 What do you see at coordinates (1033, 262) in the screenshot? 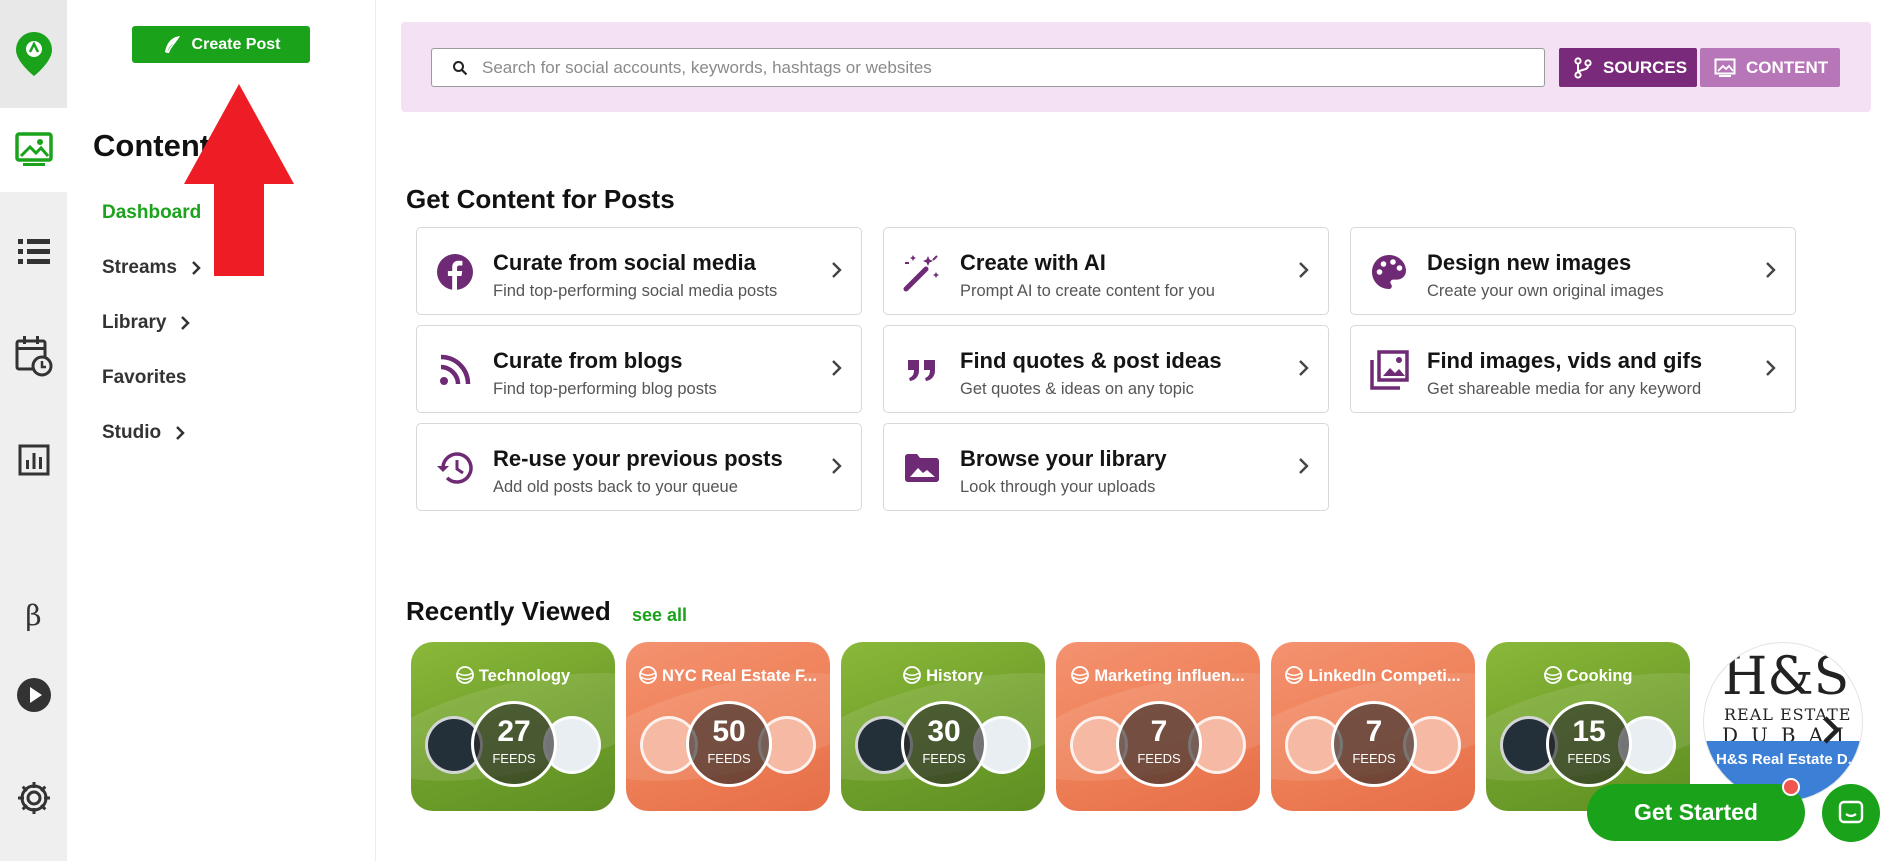
I see `card-title: Create with AI` at bounding box center [1033, 262].